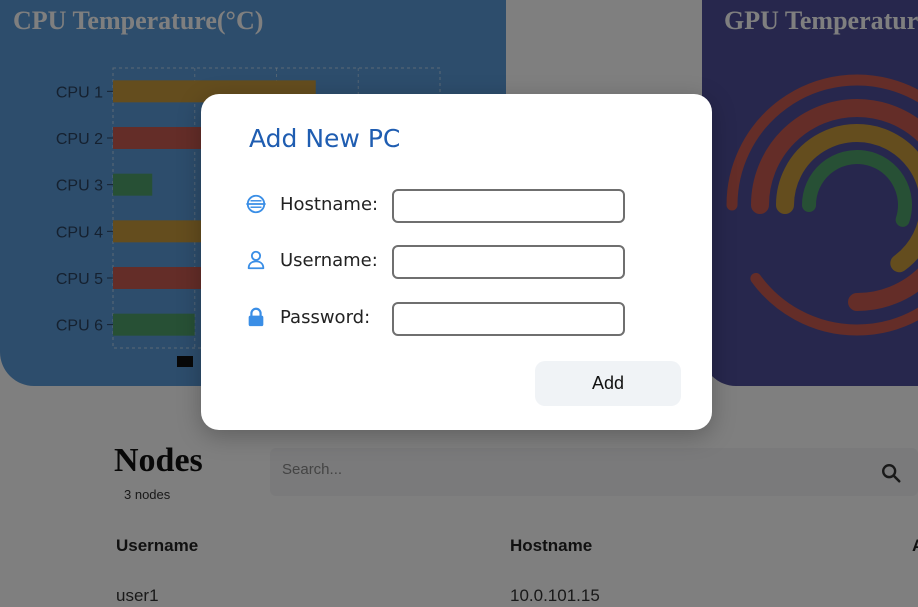  What do you see at coordinates (325, 138) in the screenshot?
I see `dialog-title: Add New PC` at bounding box center [325, 138].